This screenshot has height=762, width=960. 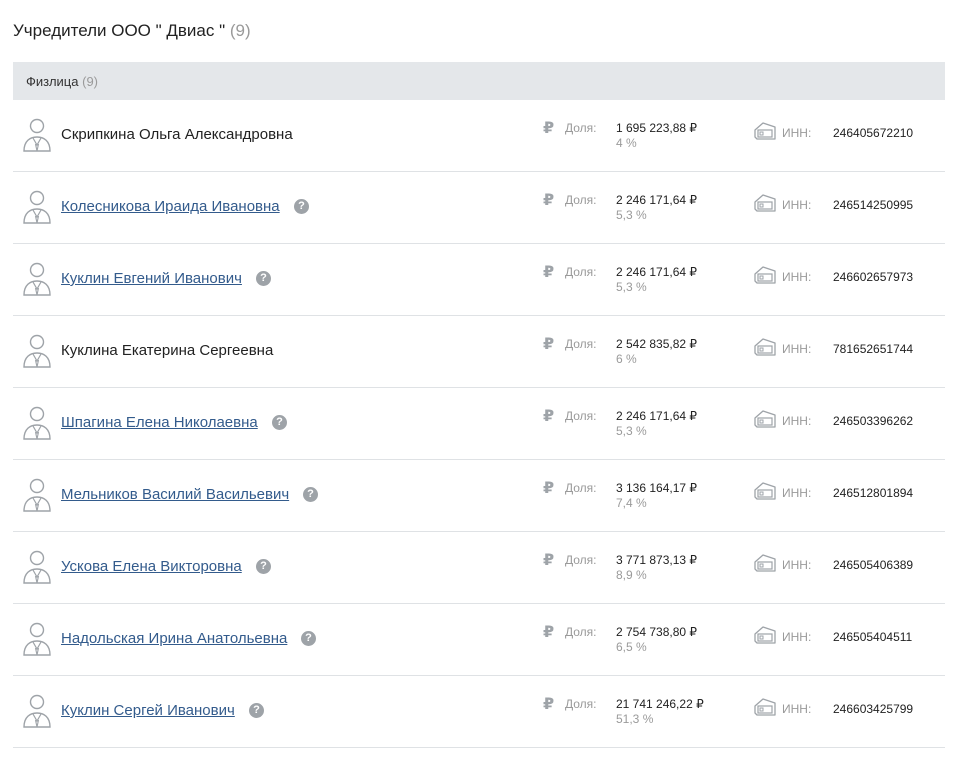 I want to click on page-title: Учредители ООО " Двиас " (9), so click(x=132, y=31).